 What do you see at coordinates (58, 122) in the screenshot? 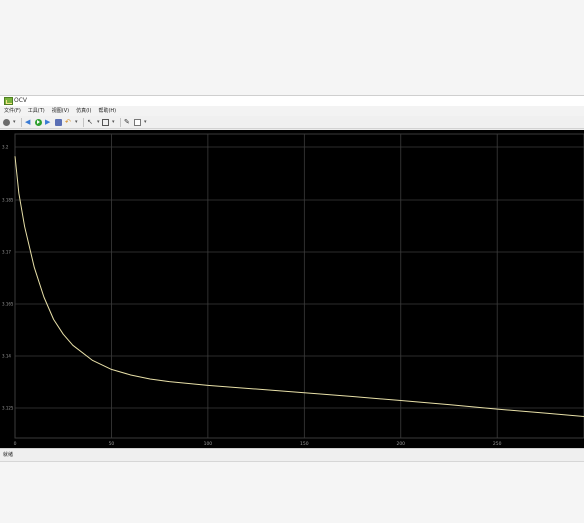
I see `stop-icon` at bounding box center [58, 122].